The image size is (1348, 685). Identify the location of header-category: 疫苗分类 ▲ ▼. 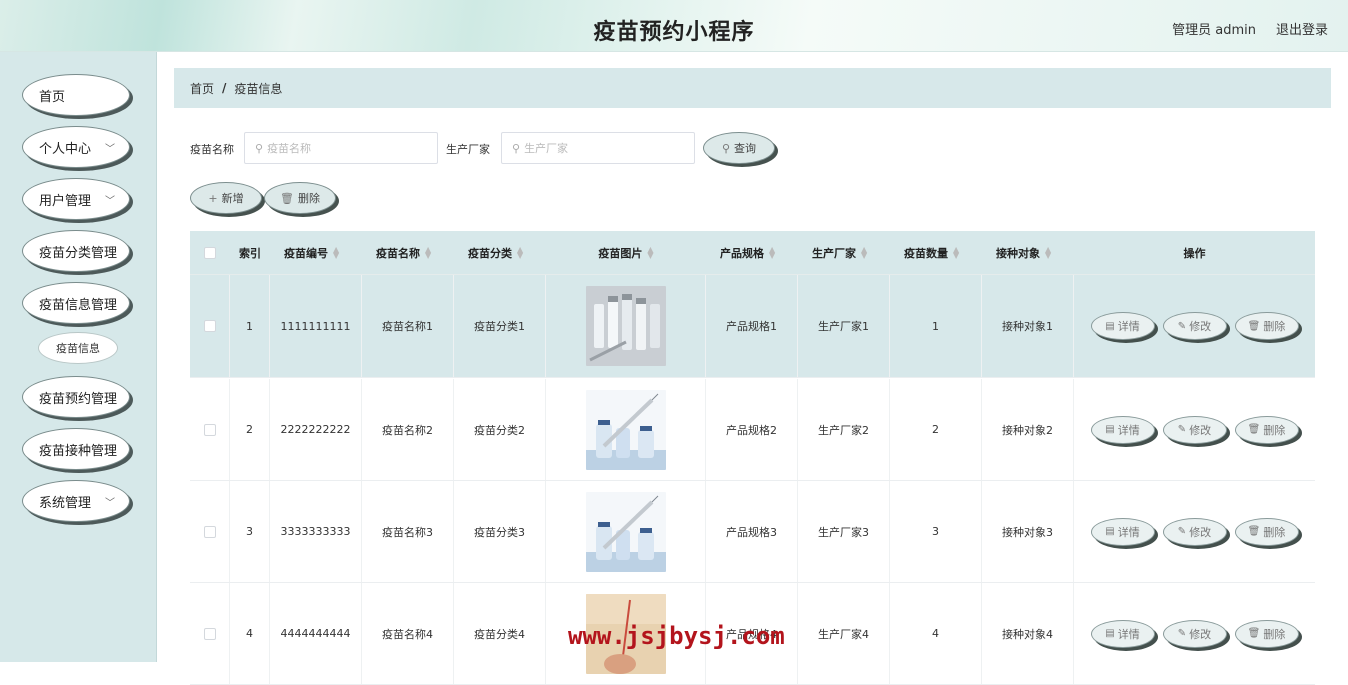
(508, 253).